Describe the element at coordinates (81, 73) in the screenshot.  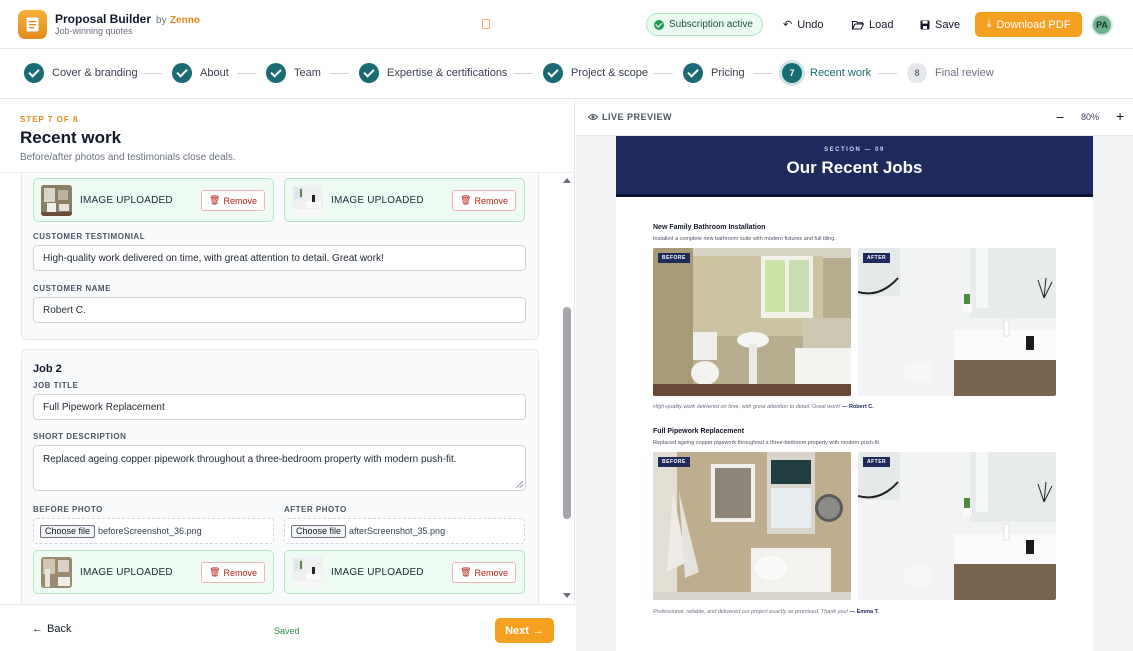
I see `step-cover-branding: Cover & branding` at that location.